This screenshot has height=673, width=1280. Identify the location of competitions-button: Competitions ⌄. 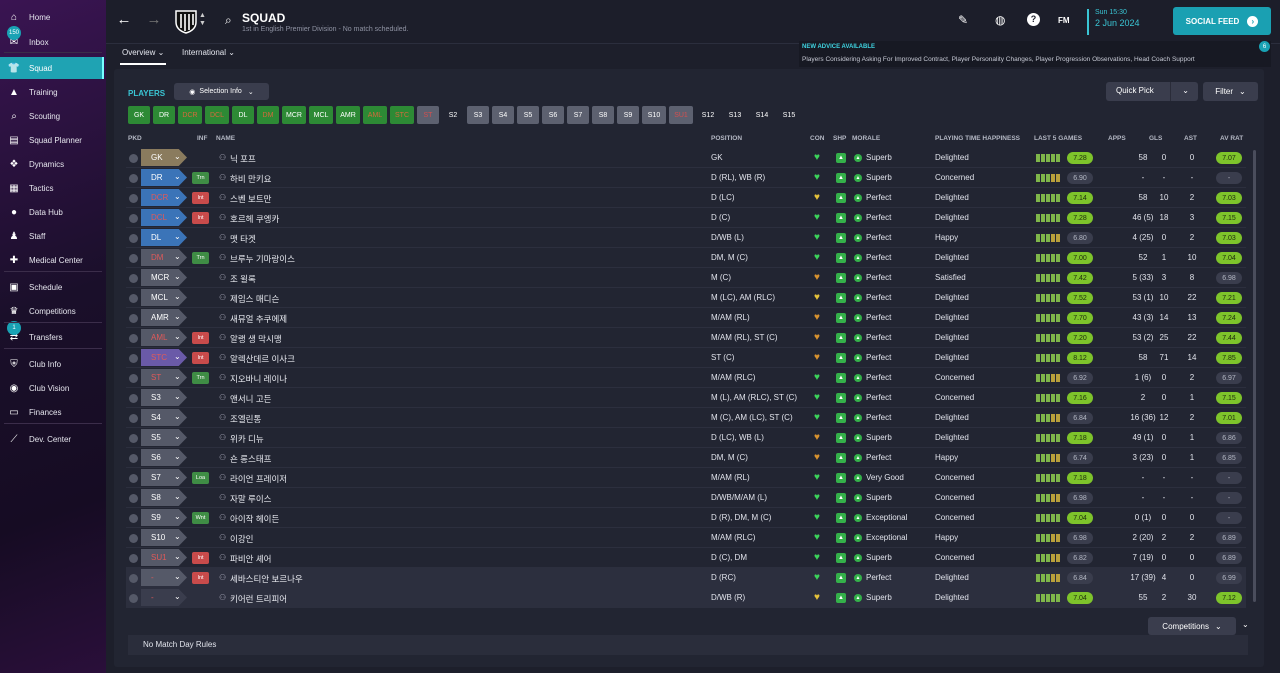
(1192, 626).